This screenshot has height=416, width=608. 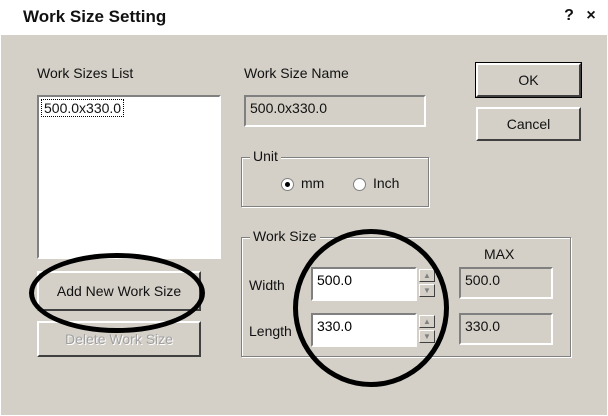 I want to click on length-up-arrow-icon: ▲, so click(x=427, y=321).